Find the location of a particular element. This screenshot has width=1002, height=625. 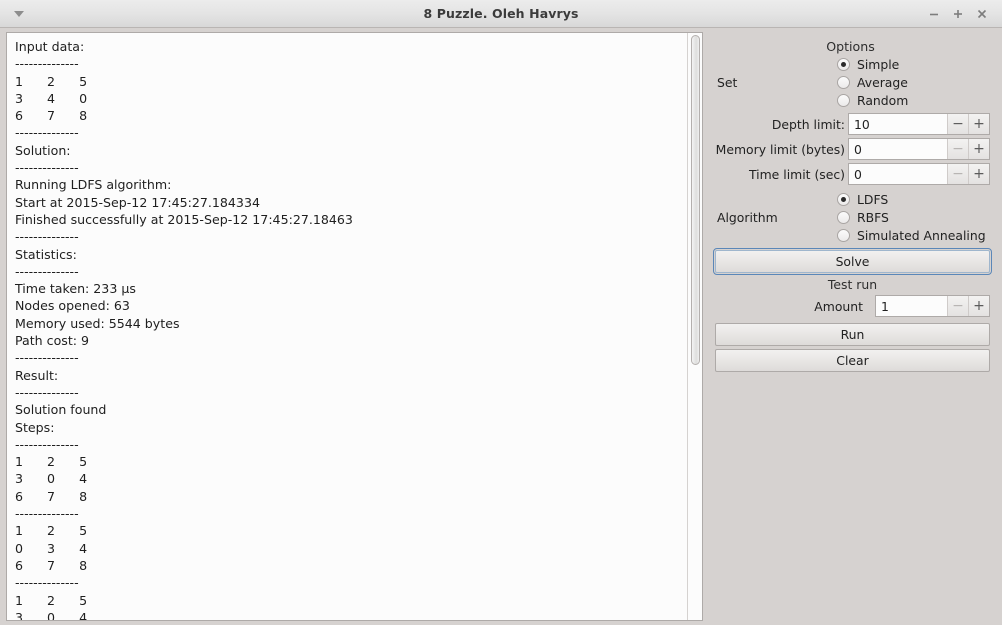

radio-algorithm-simulated-annealing: Simulated Annealing is located at coordinates (911, 235).